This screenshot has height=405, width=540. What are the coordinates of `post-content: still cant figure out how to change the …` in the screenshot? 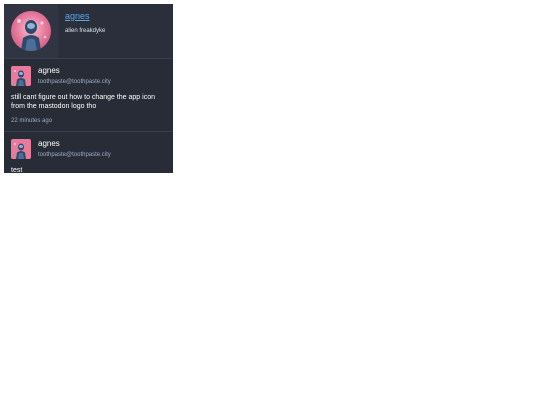 It's located at (83, 102).